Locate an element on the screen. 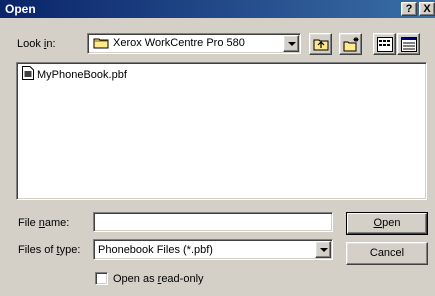 This screenshot has height=296, width=435. details-view-icon is located at coordinates (409, 44).